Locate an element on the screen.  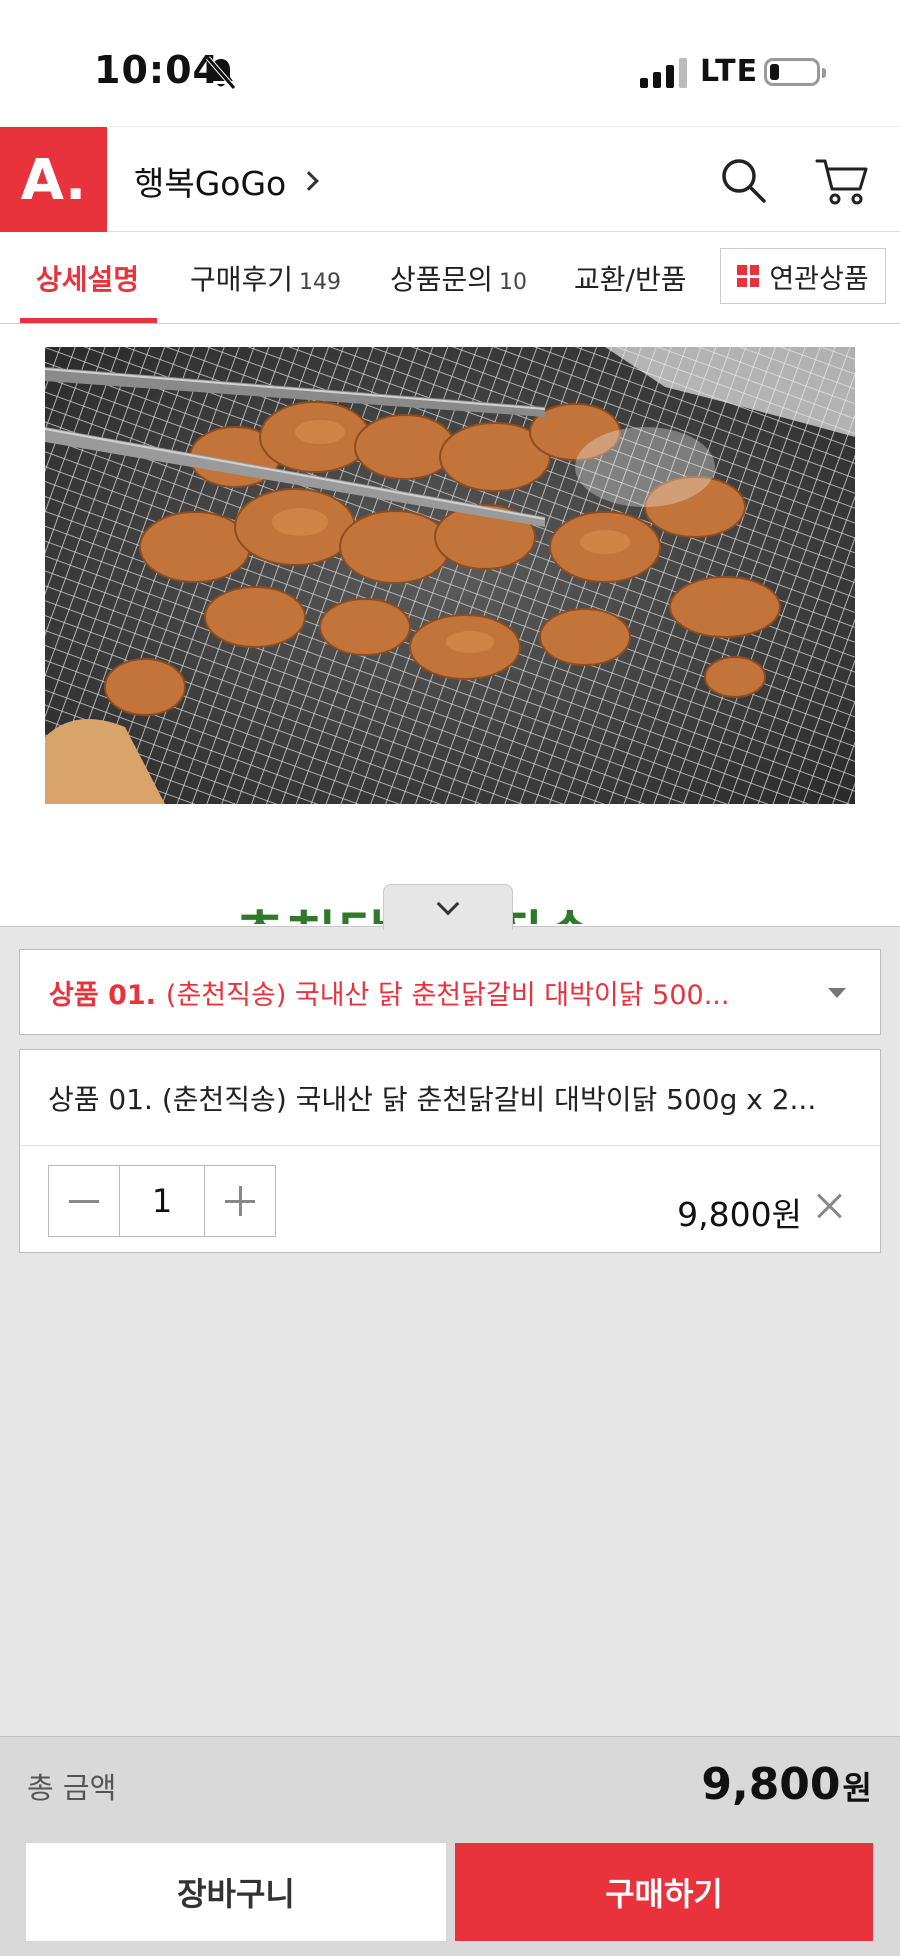
tab-label: 상세설명 is located at coordinates (88, 279).